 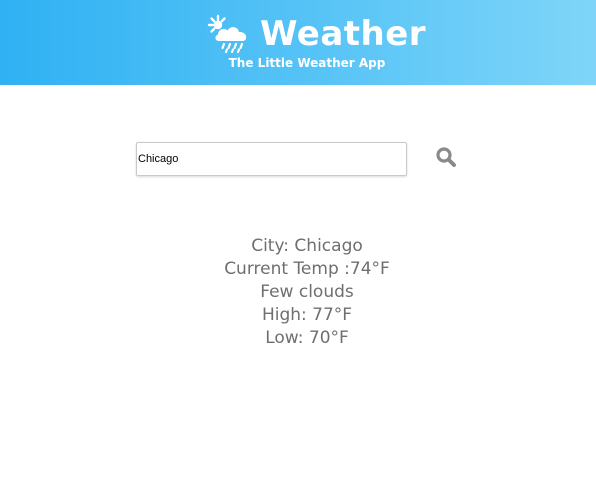 What do you see at coordinates (271, 159) in the screenshot?
I see `city-search-input` at bounding box center [271, 159].